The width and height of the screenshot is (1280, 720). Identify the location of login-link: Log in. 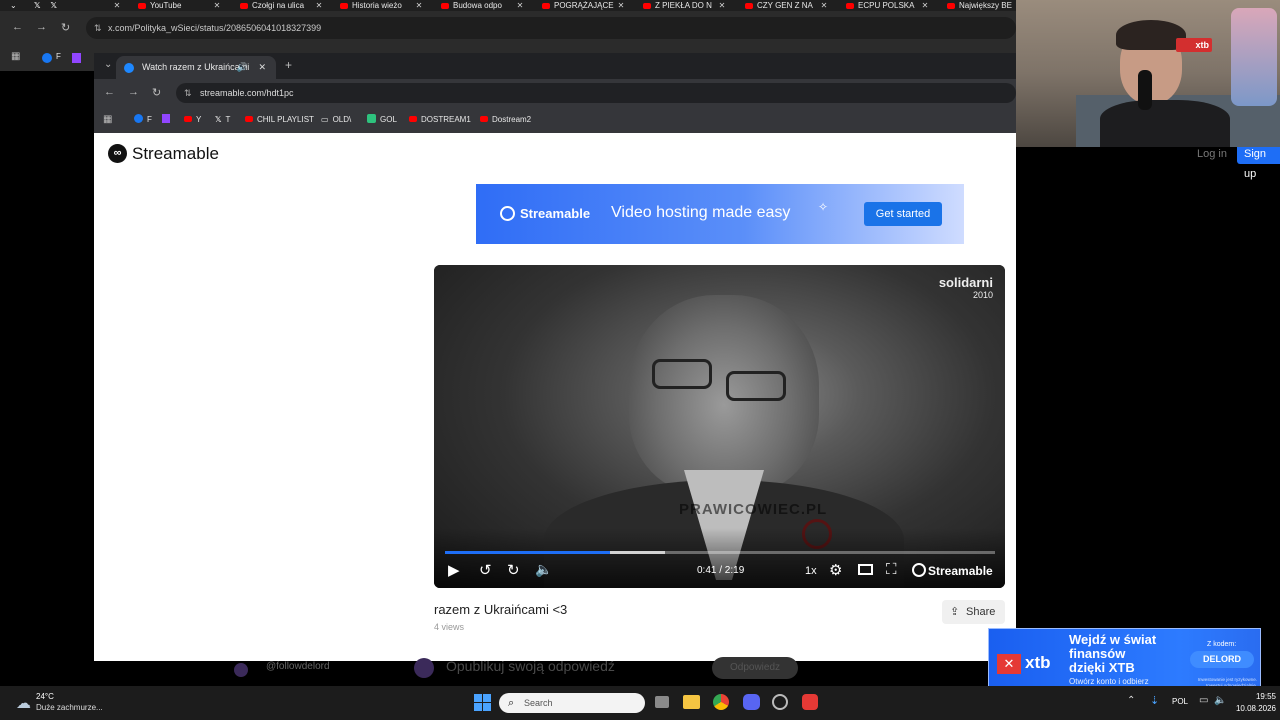
(1212, 154).